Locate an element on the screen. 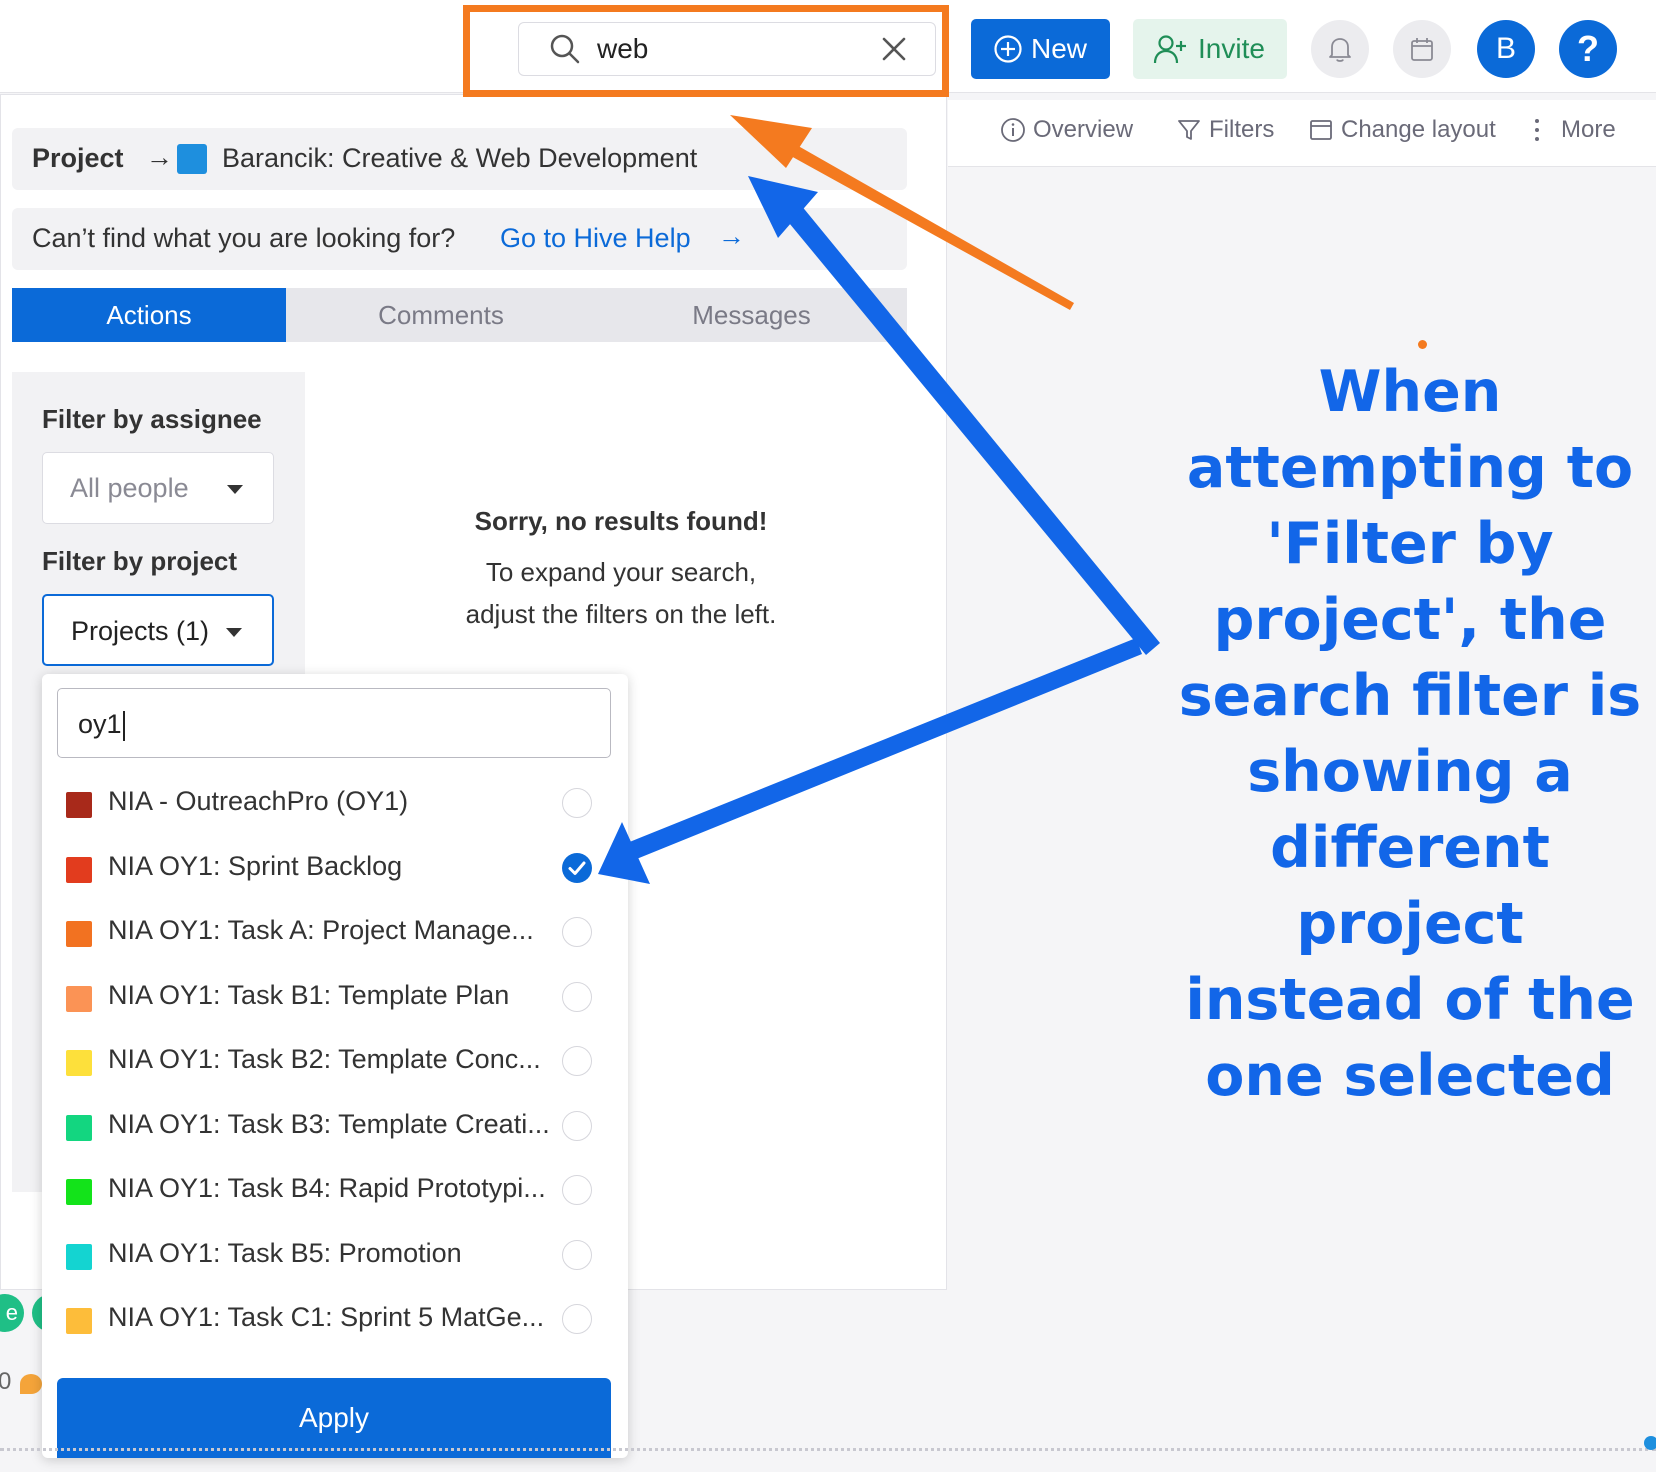  layout-icon is located at coordinates (1321, 130).